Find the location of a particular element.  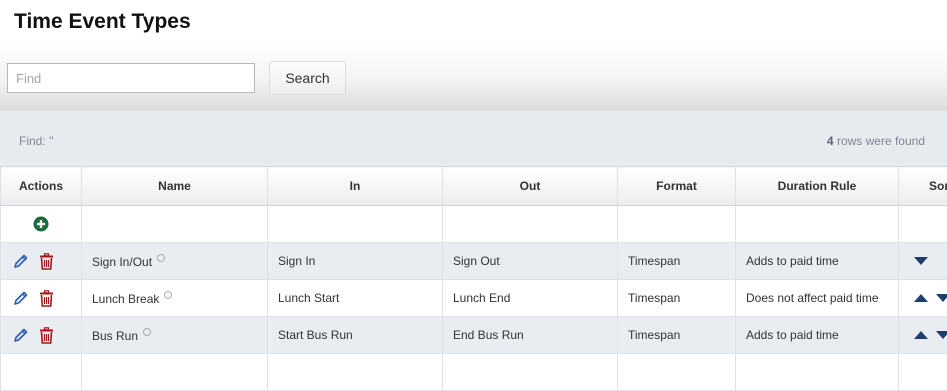

cell-out: Lunch End is located at coordinates (530, 298).